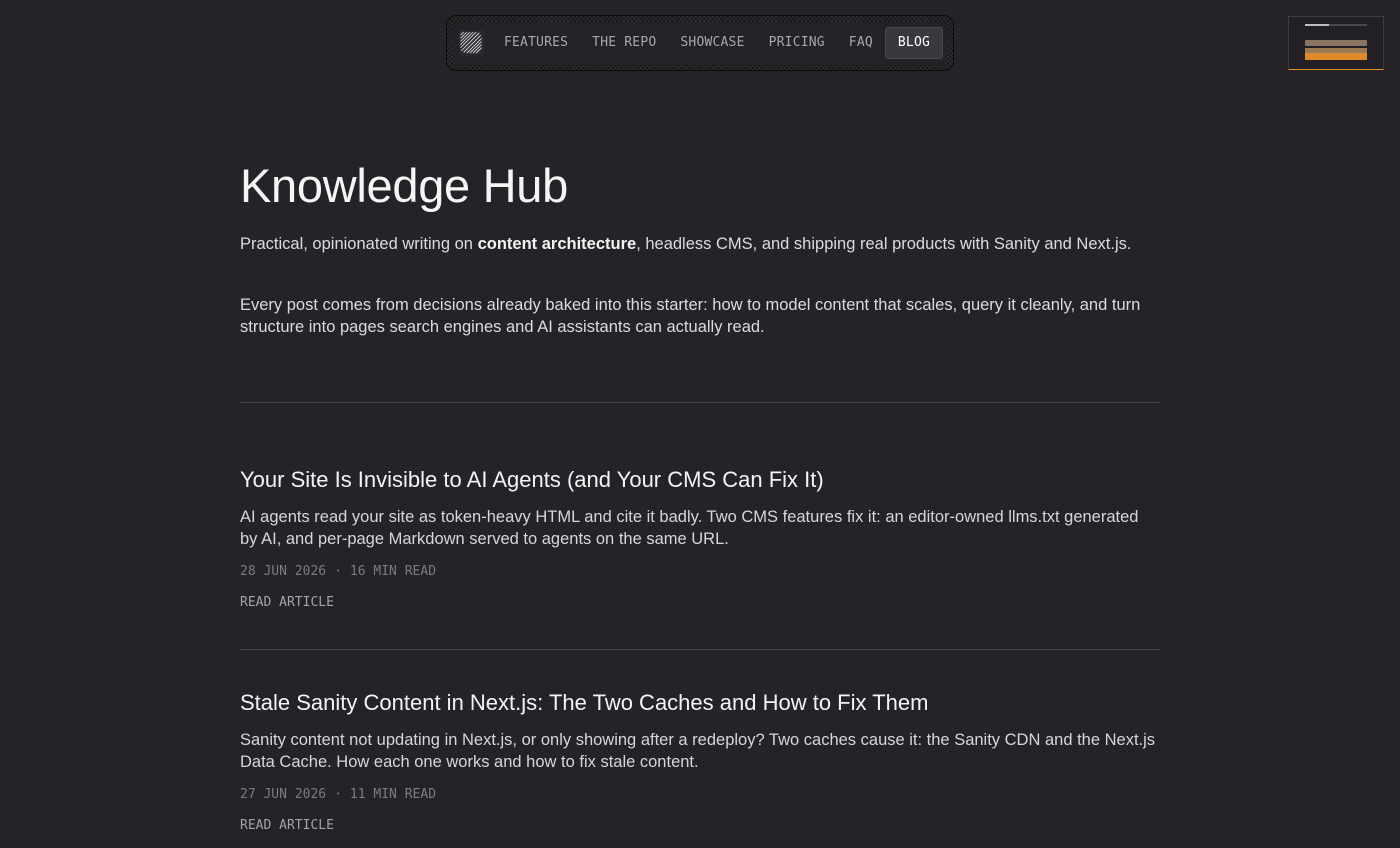 The image size is (1400, 848). What do you see at coordinates (359, 244) in the screenshot?
I see `intro-text: Practical, opinionated writing on` at bounding box center [359, 244].